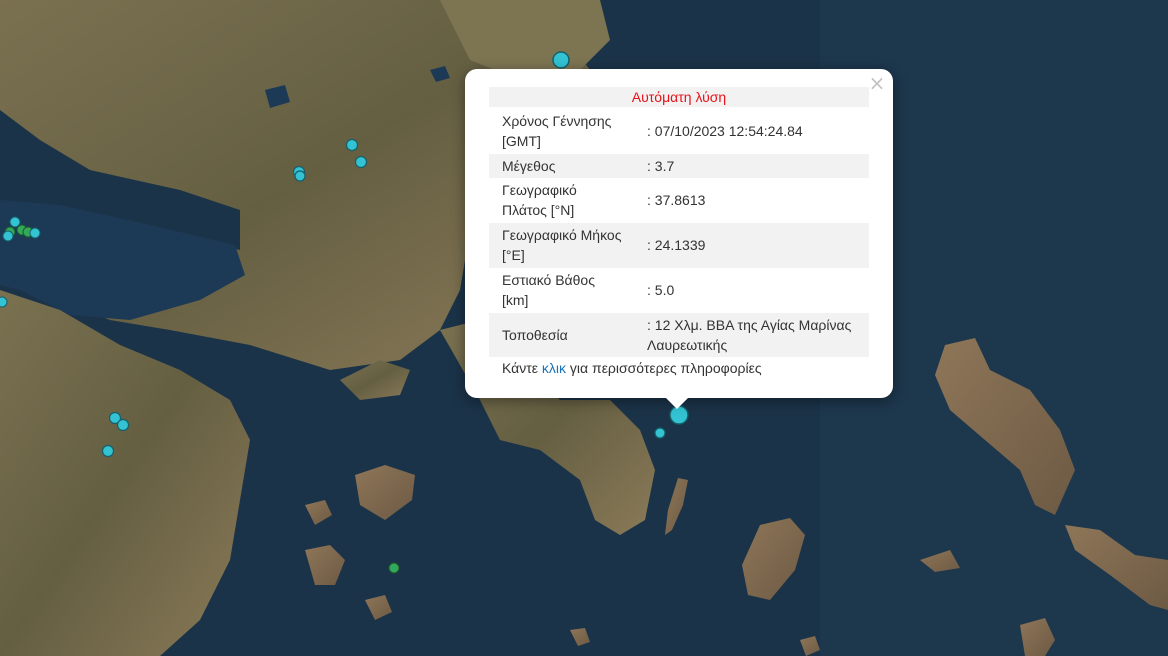  I want to click on row-label: Γεωγραφικό Μήκος [°E], so click(562, 245).